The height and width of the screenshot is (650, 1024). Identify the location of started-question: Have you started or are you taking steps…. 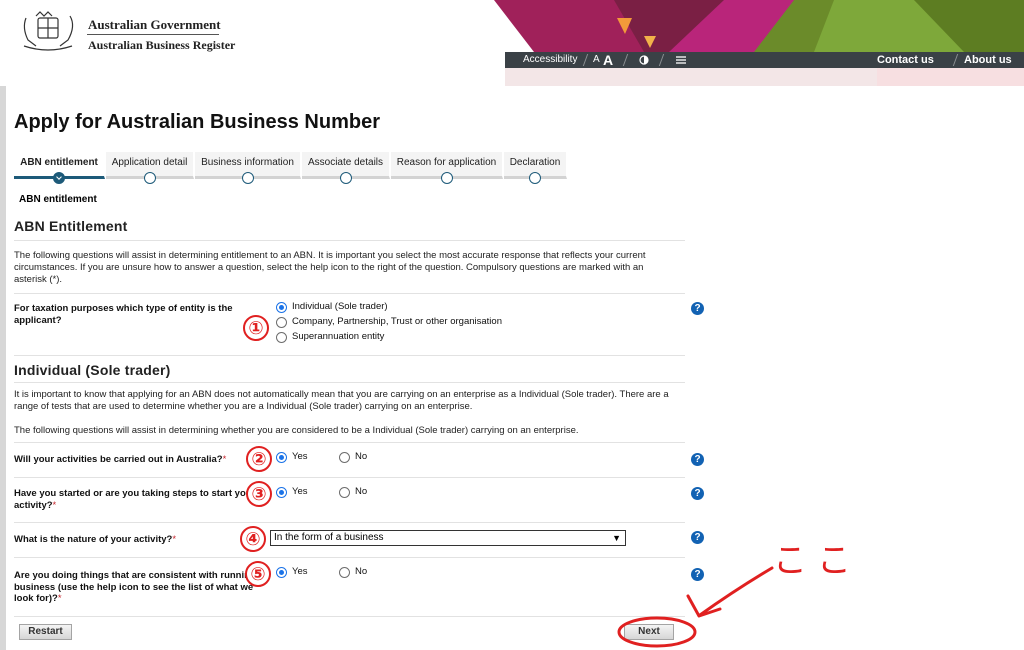
(139, 499).